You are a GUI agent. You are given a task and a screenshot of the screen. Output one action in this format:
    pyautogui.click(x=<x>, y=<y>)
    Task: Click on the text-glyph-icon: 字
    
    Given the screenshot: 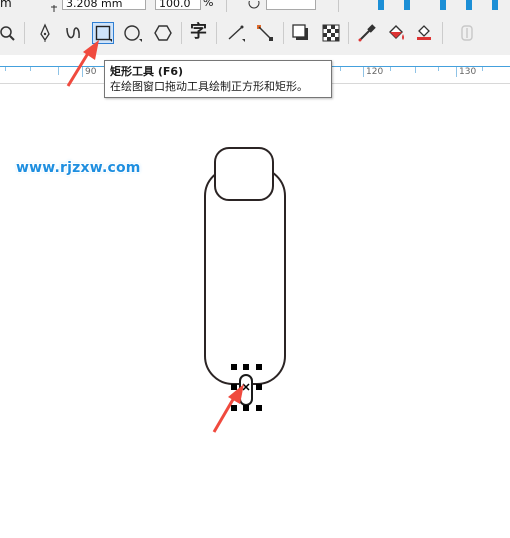 What is the action you would take?
    pyautogui.click(x=198, y=32)
    